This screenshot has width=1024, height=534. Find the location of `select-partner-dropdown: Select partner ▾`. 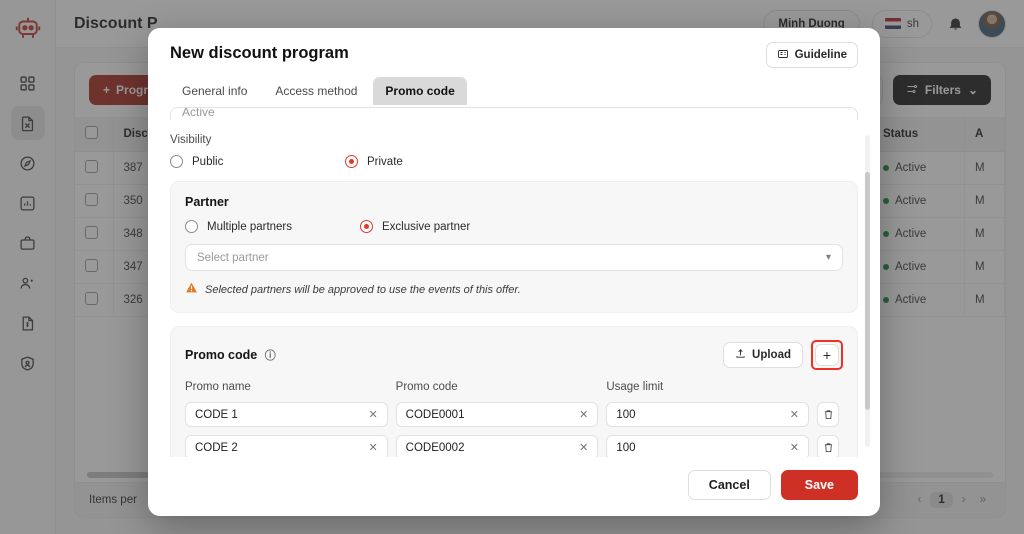

select-partner-dropdown: Select partner ▾ is located at coordinates (514, 257).